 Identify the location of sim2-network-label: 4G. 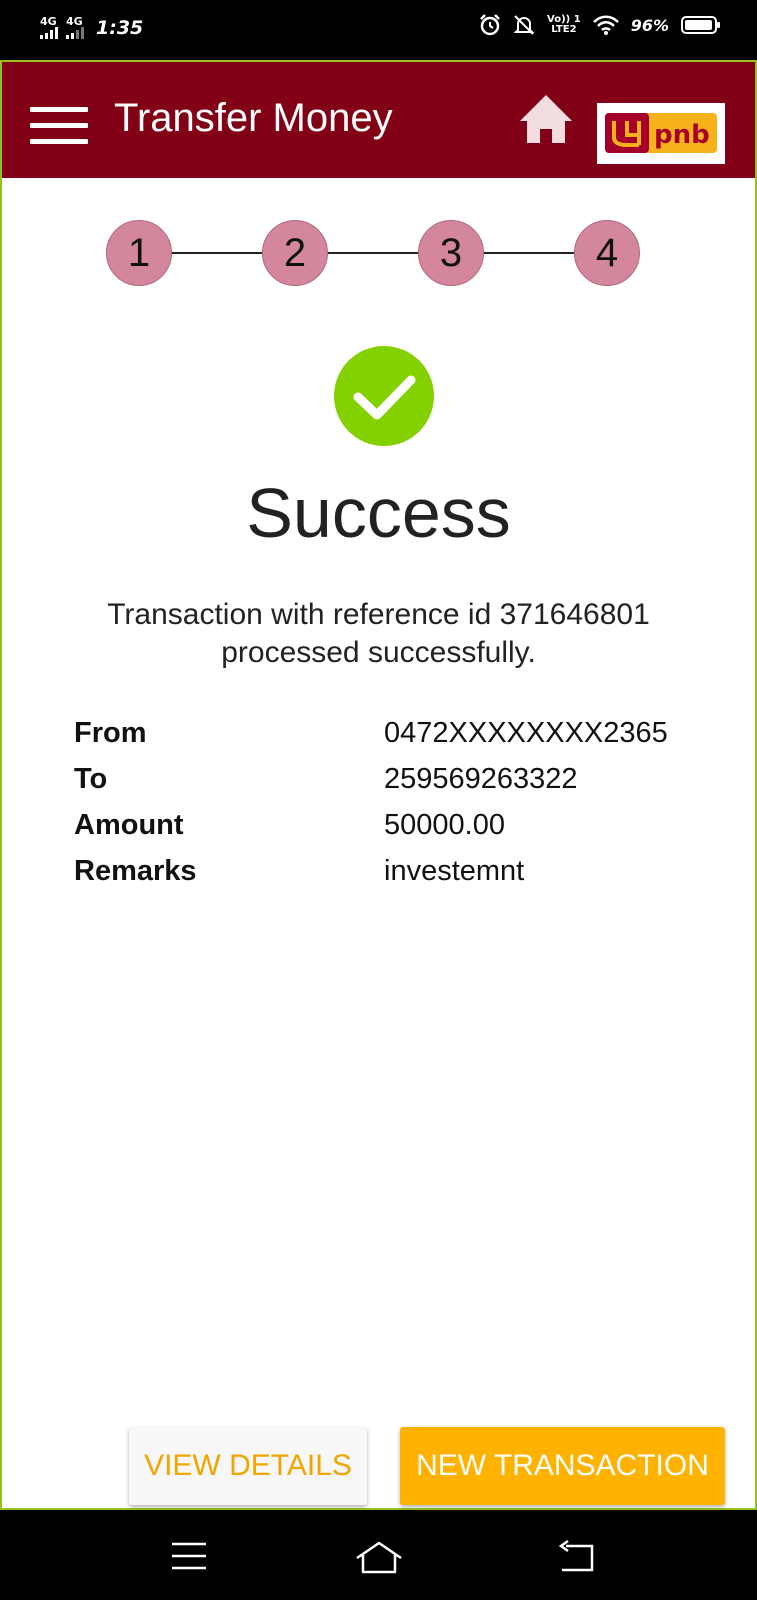
(74, 21).